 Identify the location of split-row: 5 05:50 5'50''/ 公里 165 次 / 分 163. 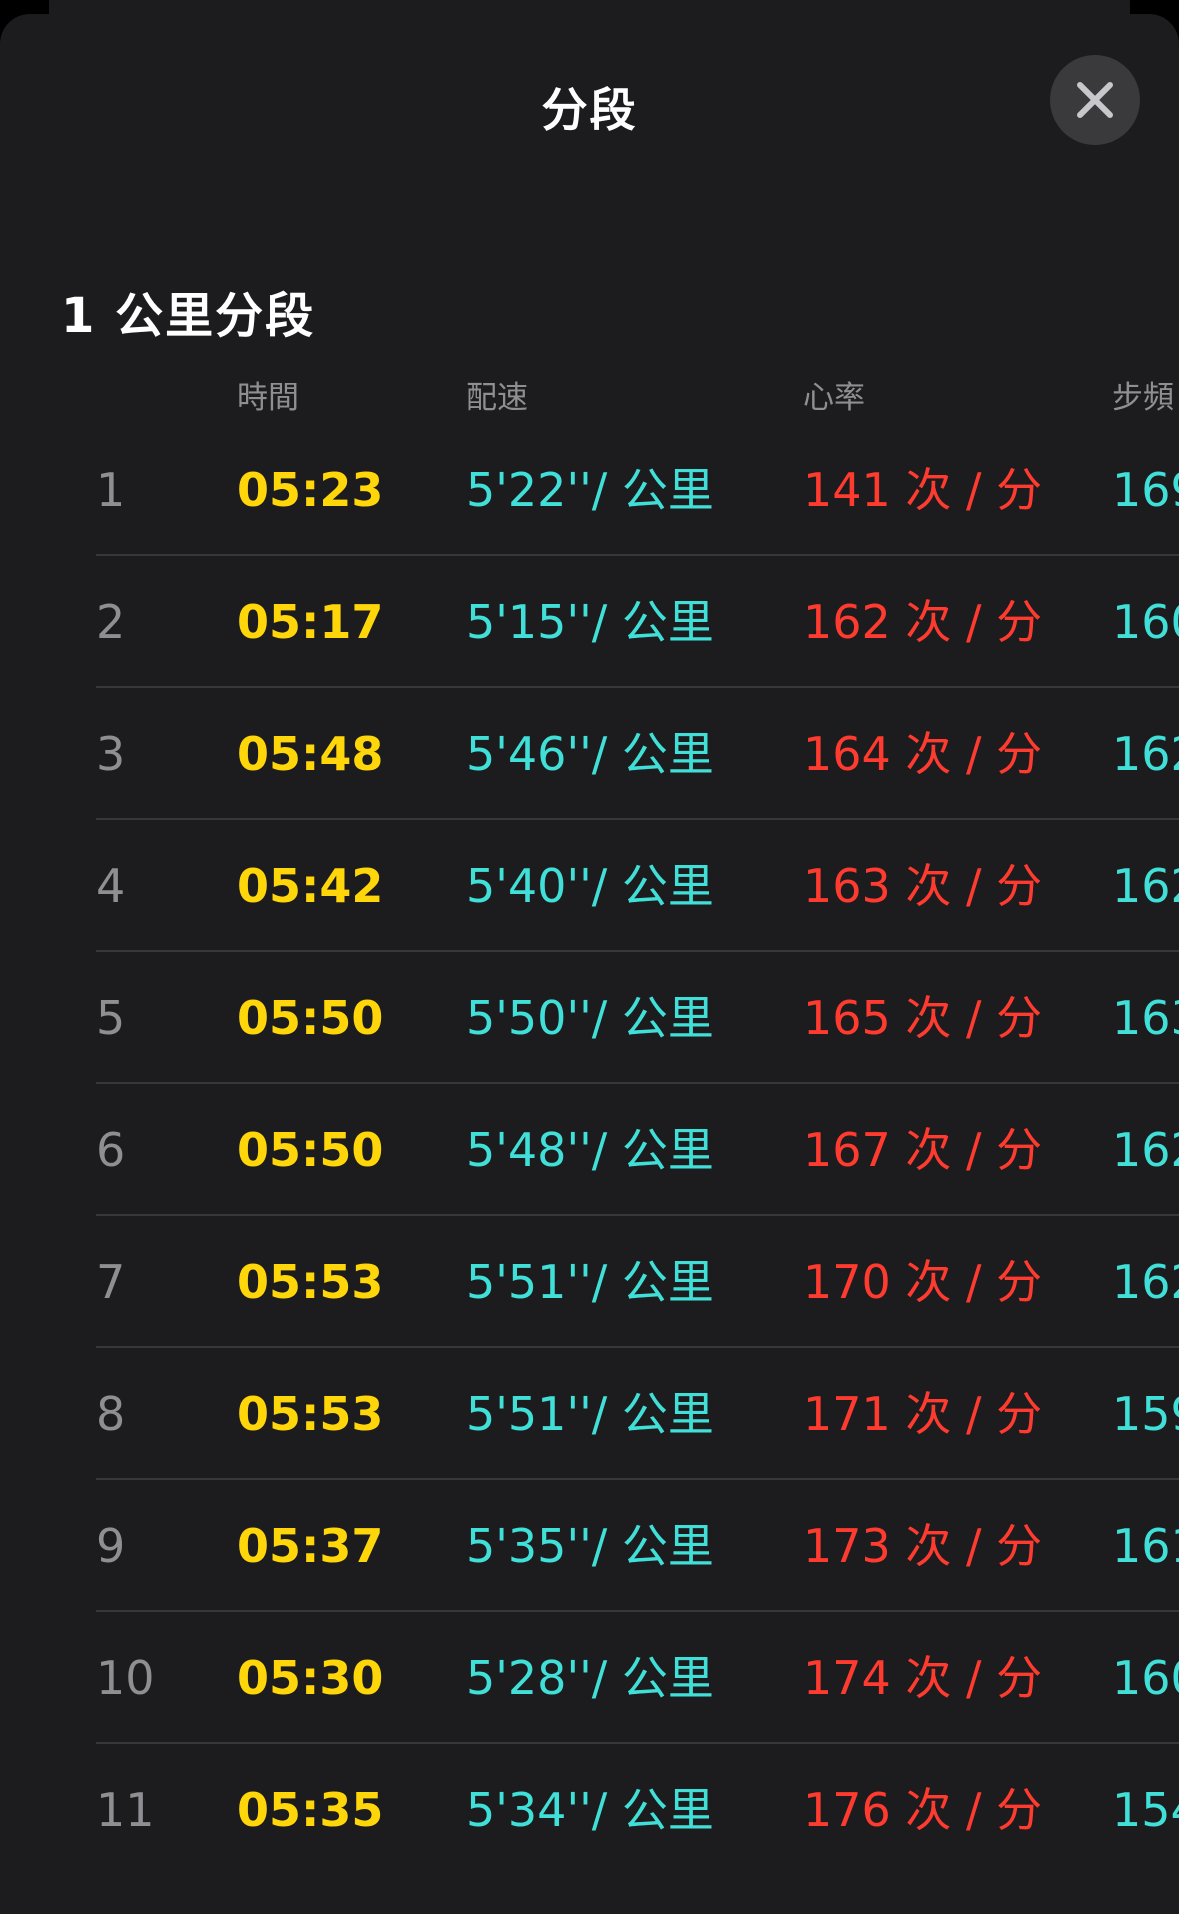
(589, 1018).